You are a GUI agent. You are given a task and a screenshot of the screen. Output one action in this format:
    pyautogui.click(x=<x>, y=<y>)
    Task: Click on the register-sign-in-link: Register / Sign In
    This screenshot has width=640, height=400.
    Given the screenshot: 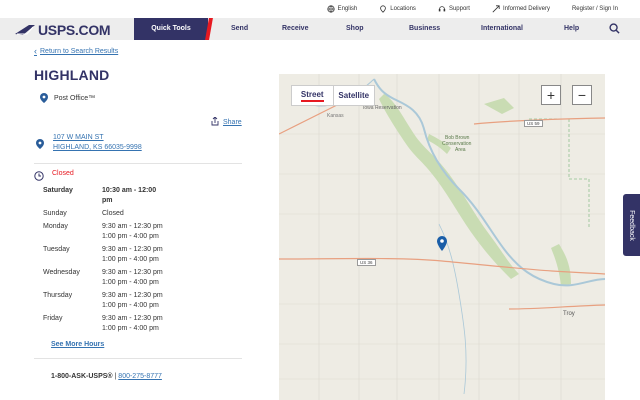 What is the action you would take?
    pyautogui.click(x=595, y=9)
    